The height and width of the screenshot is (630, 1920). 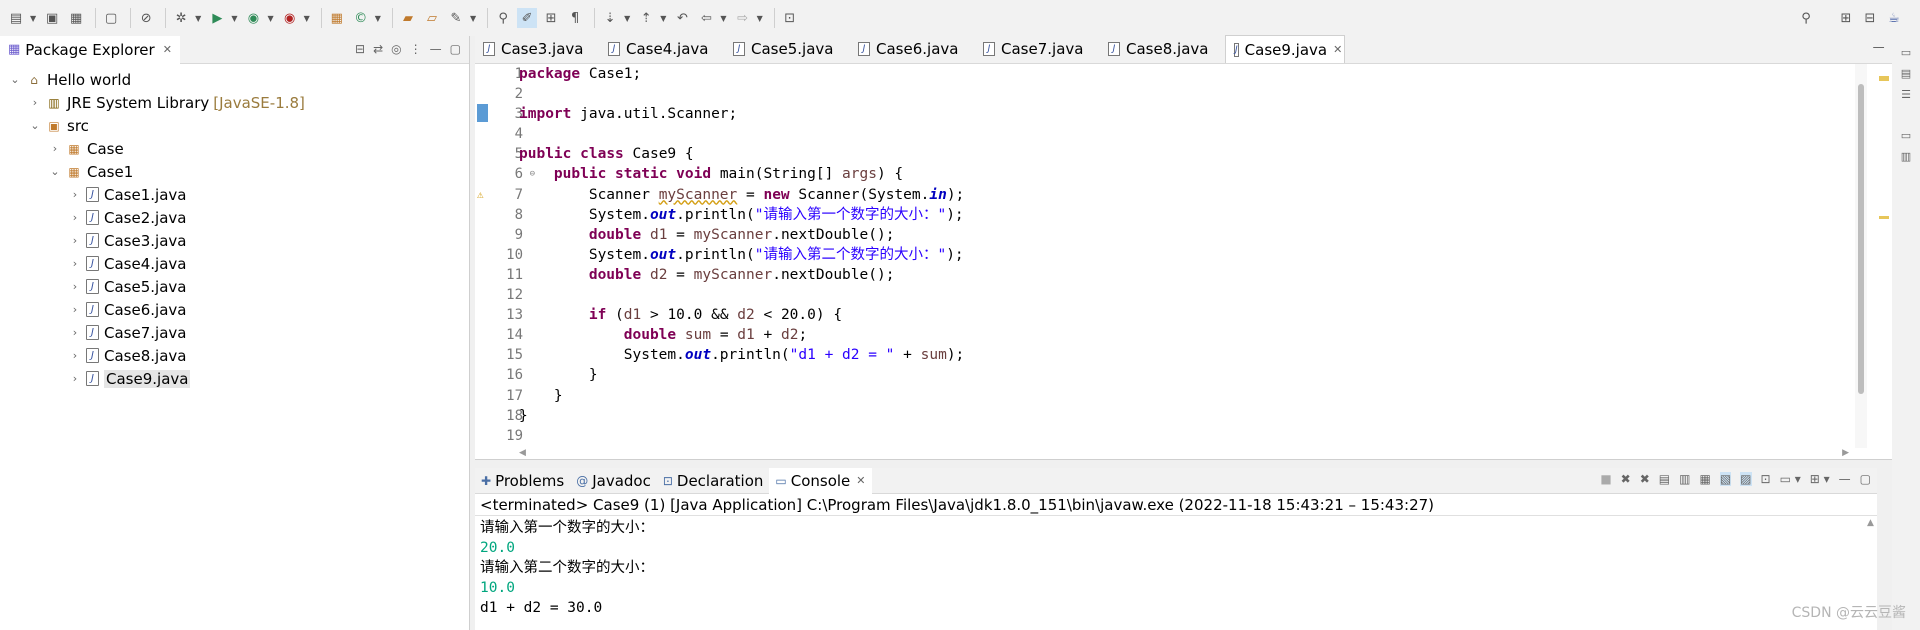 I want to click on scroll-lock-icon: ▥, so click(x=1684, y=479).